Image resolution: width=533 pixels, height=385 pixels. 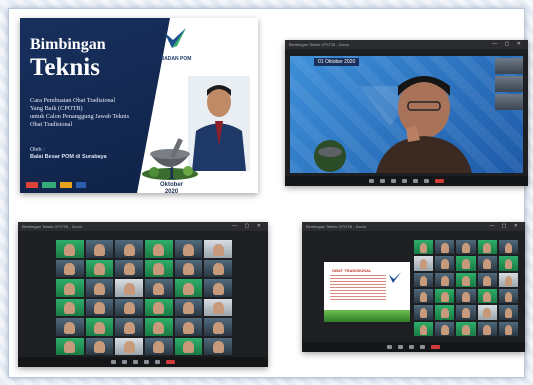 What do you see at coordinates (358, 287) in the screenshot?
I see `slide-text-block` at bounding box center [358, 287].